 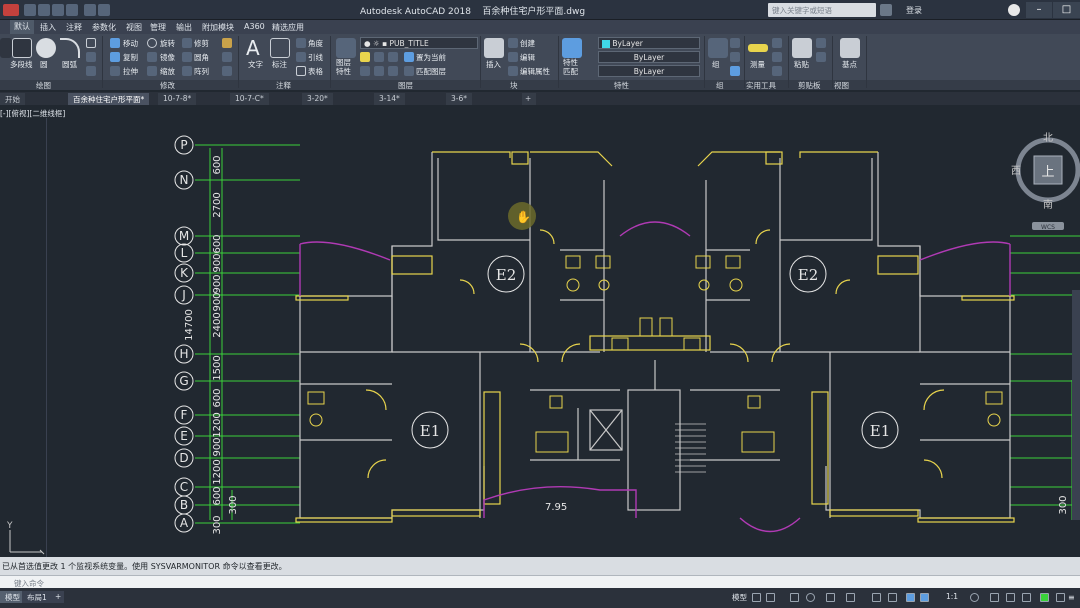 What do you see at coordinates (1026, 597) in the screenshot?
I see `isolate-objects-icon` at bounding box center [1026, 597].